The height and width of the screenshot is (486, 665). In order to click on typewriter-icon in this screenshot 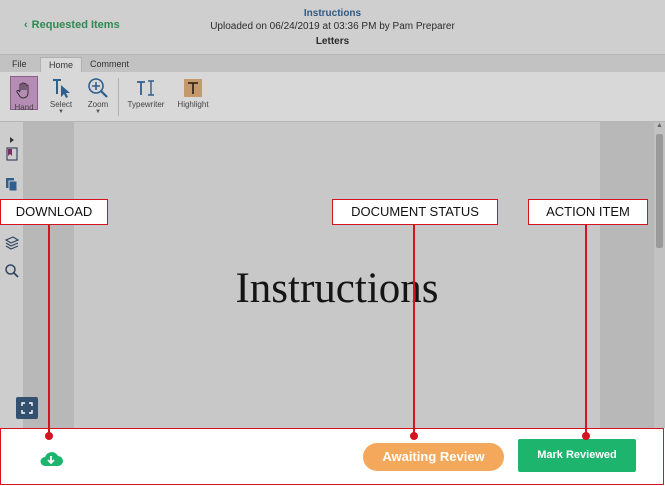, I will do `click(145, 88)`.